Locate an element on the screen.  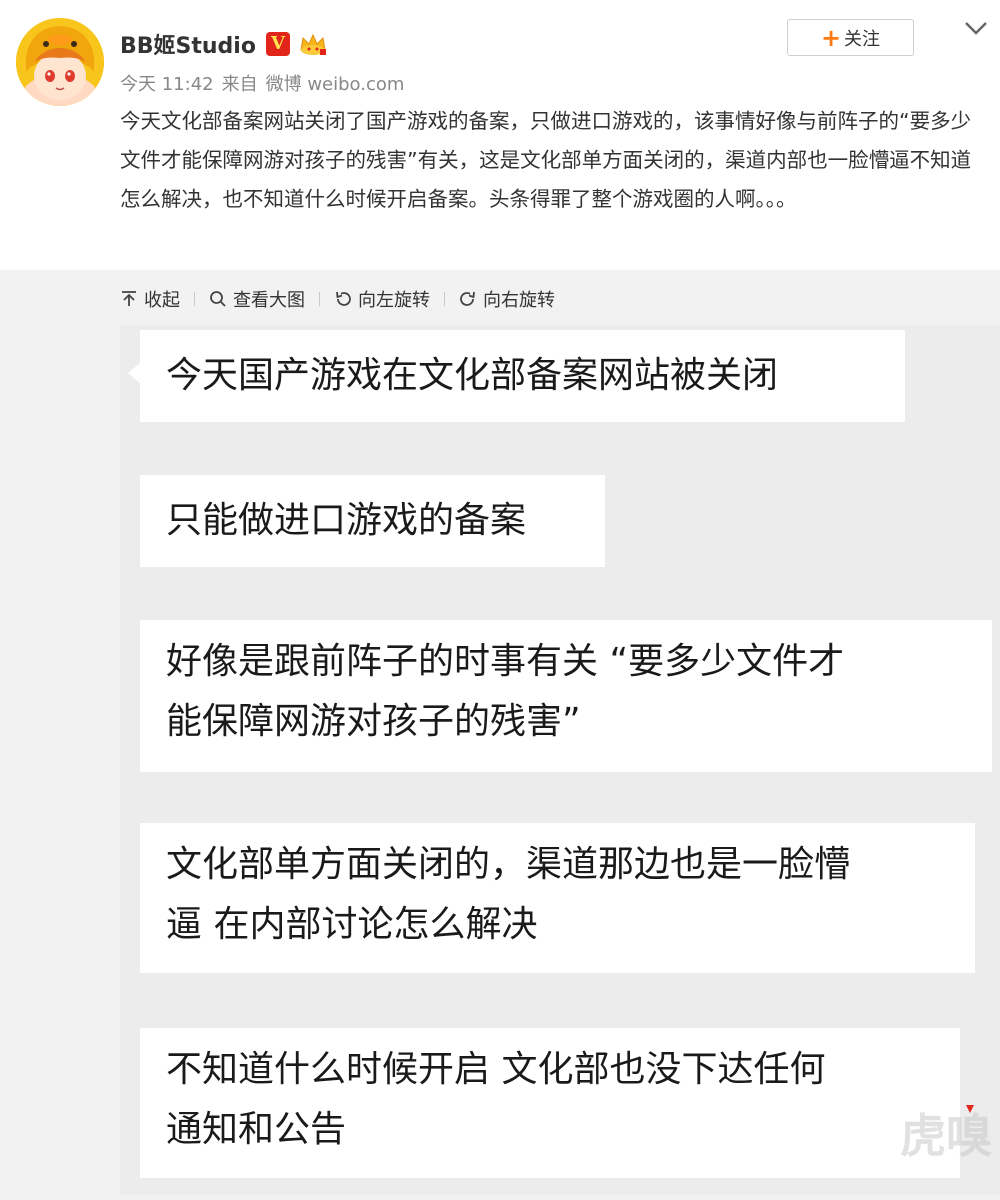
bubble-line: 今天国产游戏在文化部备案网站被关闭 is located at coordinates (472, 375).